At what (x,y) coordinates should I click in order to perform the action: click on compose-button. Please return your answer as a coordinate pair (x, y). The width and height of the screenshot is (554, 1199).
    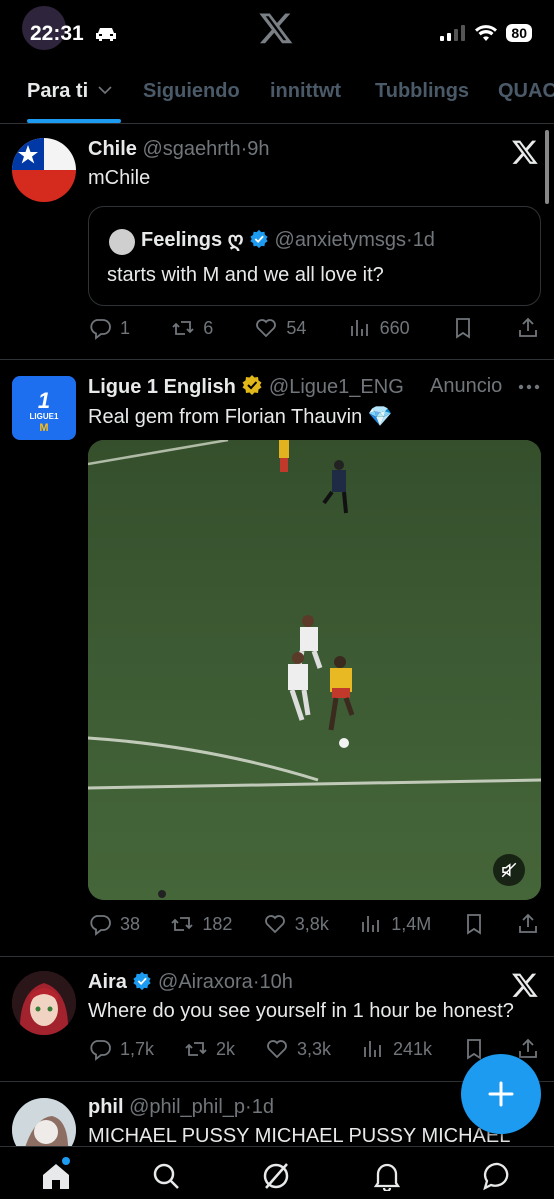
    Looking at the image, I should click on (501, 1094).